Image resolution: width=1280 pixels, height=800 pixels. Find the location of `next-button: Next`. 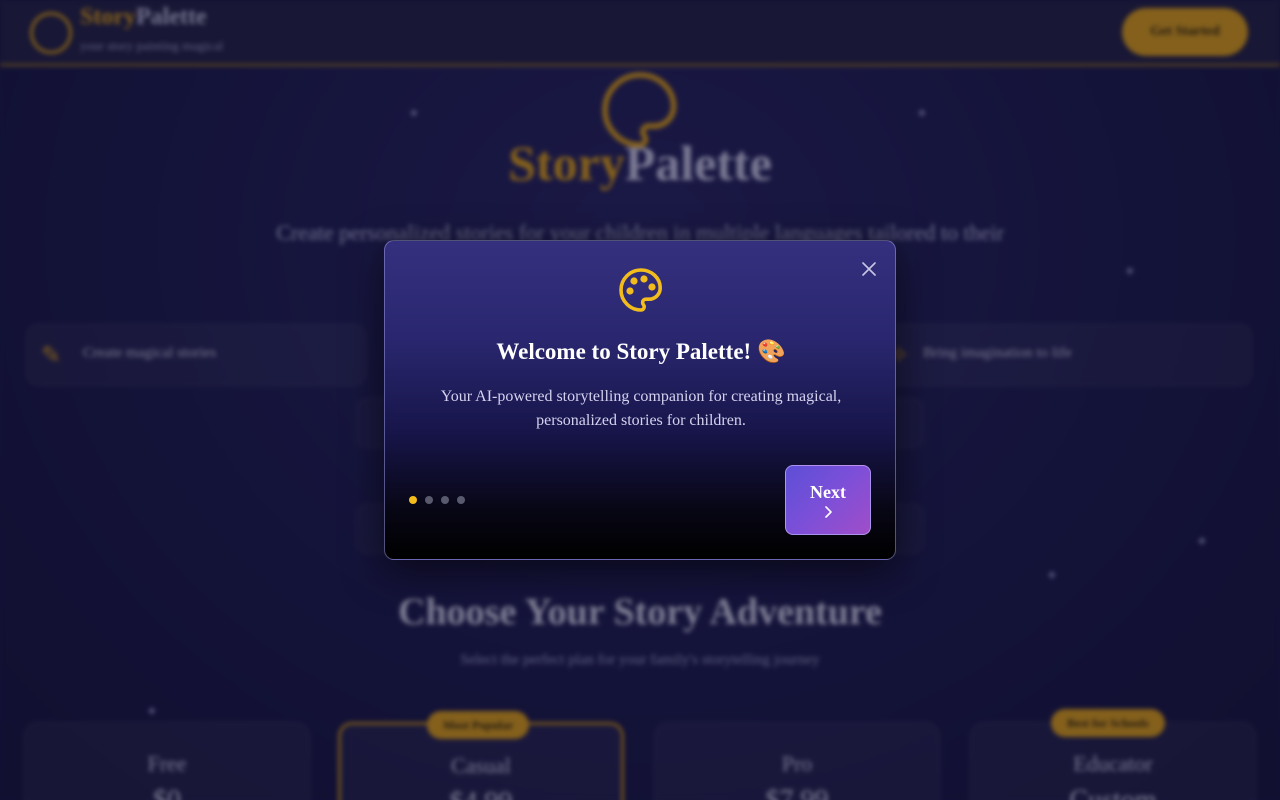

next-button: Next is located at coordinates (828, 500).